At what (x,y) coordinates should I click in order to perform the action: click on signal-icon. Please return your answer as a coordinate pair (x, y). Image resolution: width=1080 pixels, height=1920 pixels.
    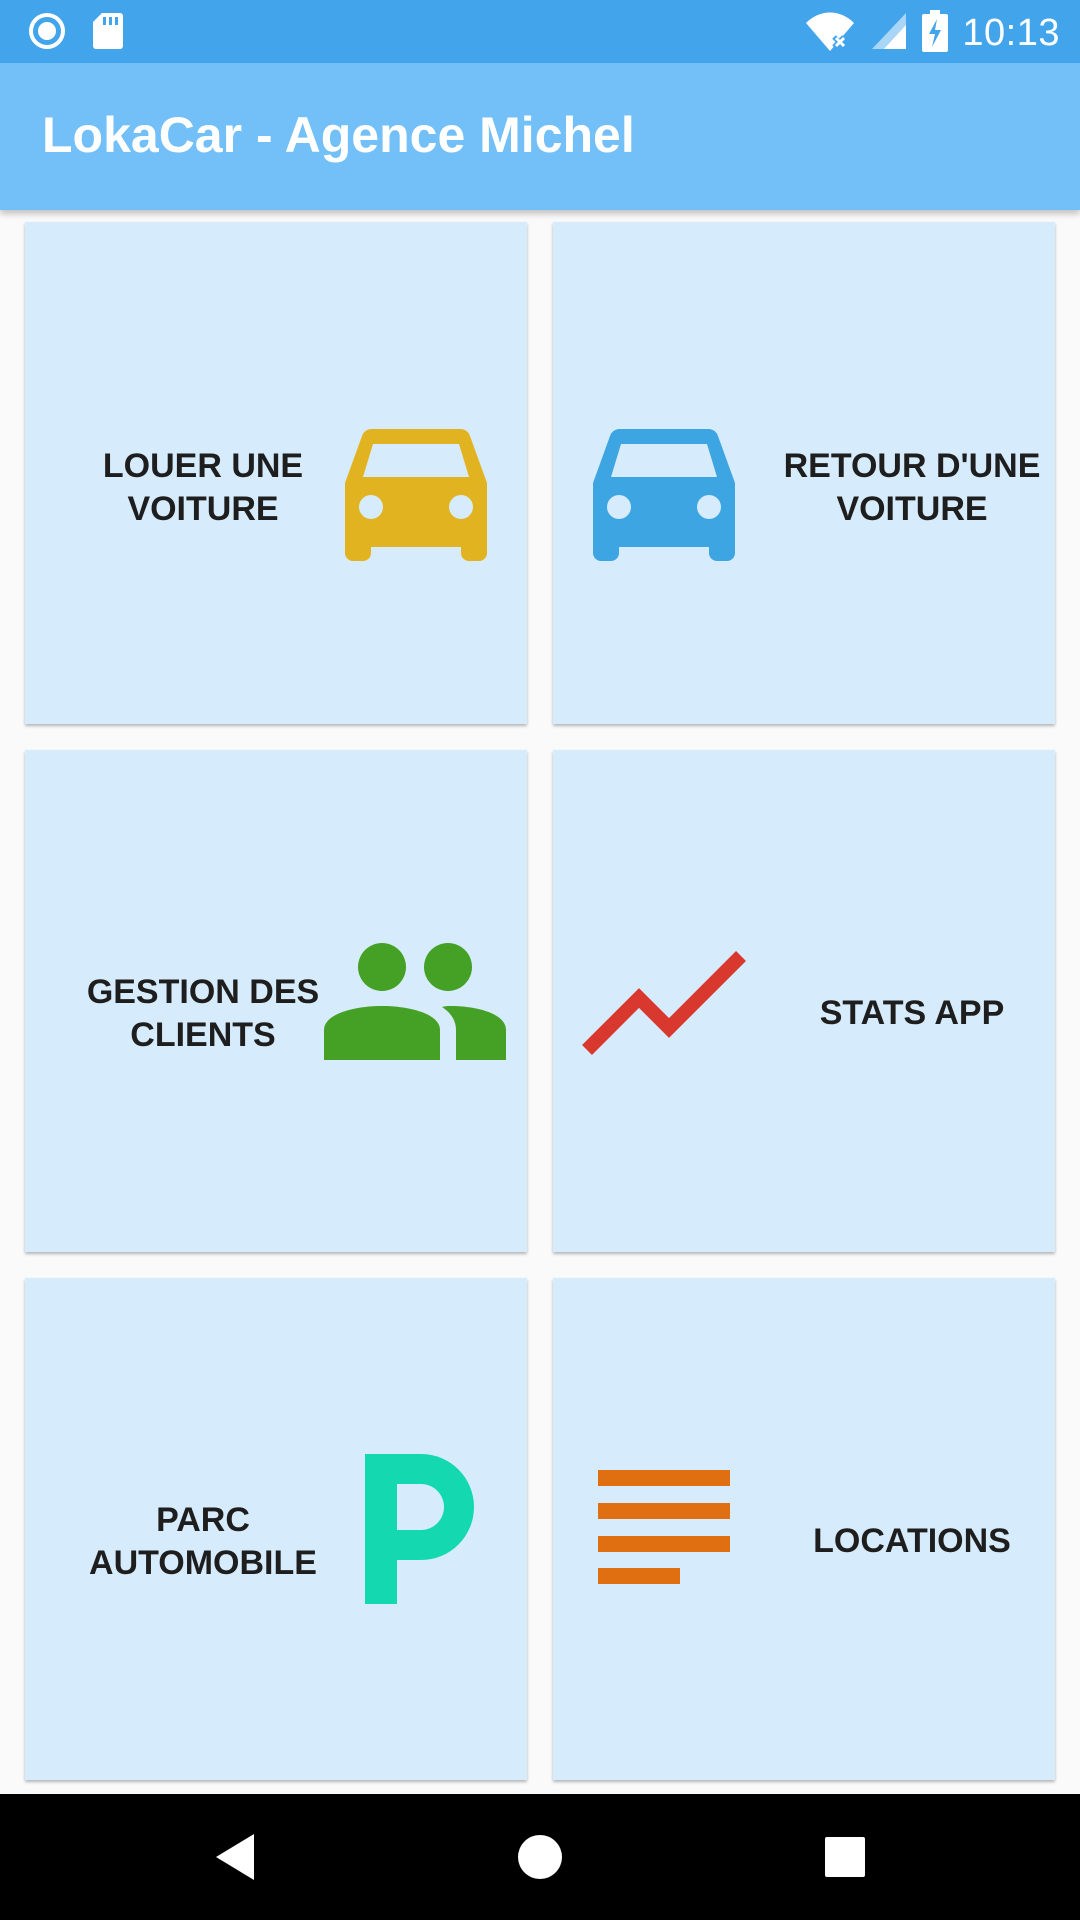
    Looking at the image, I should click on (889, 33).